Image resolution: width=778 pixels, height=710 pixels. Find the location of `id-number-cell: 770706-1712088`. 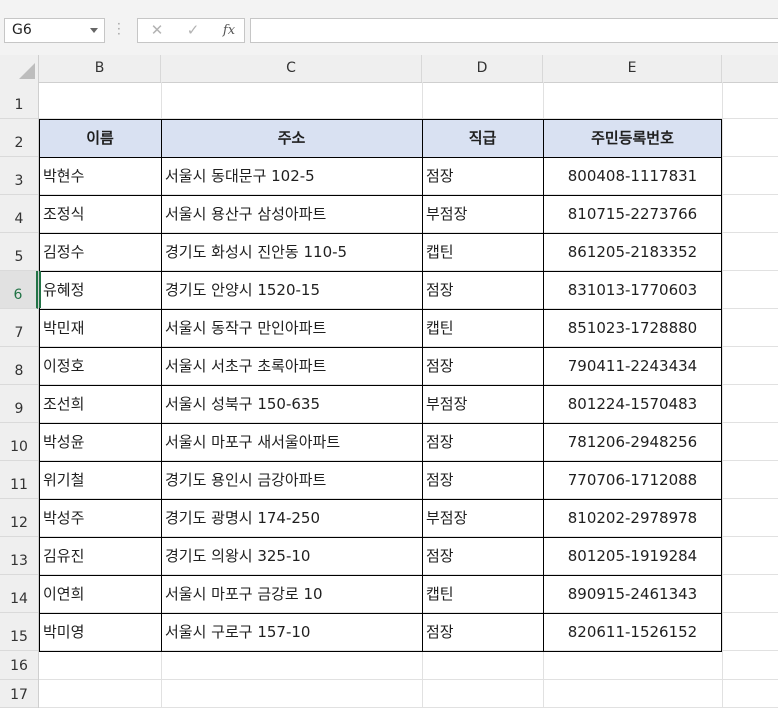

id-number-cell: 770706-1712088 is located at coordinates (632, 480).